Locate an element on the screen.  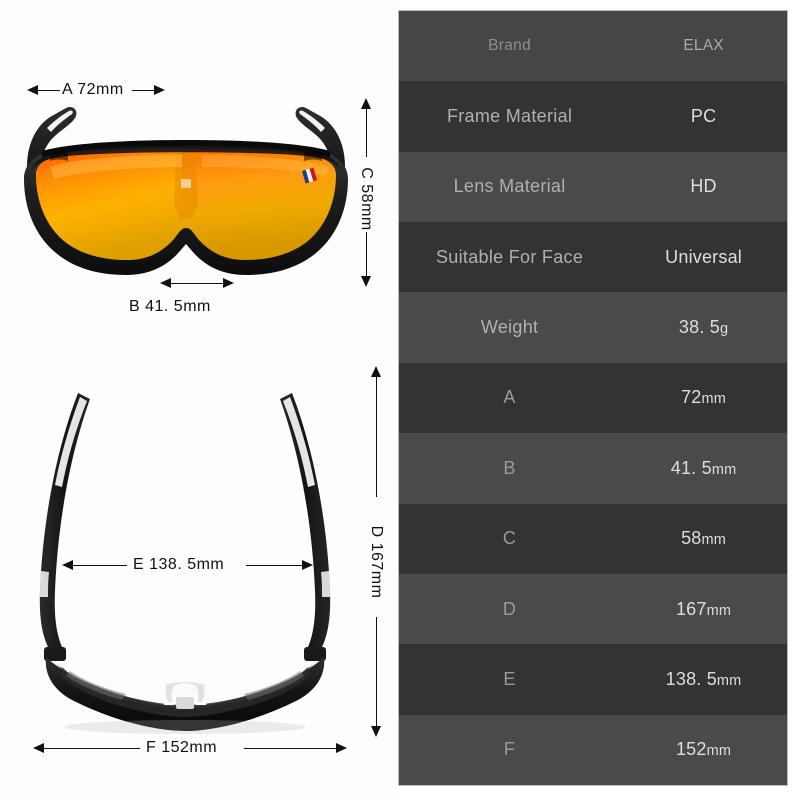
dimension-c-line-top is located at coordinates (366, 133).